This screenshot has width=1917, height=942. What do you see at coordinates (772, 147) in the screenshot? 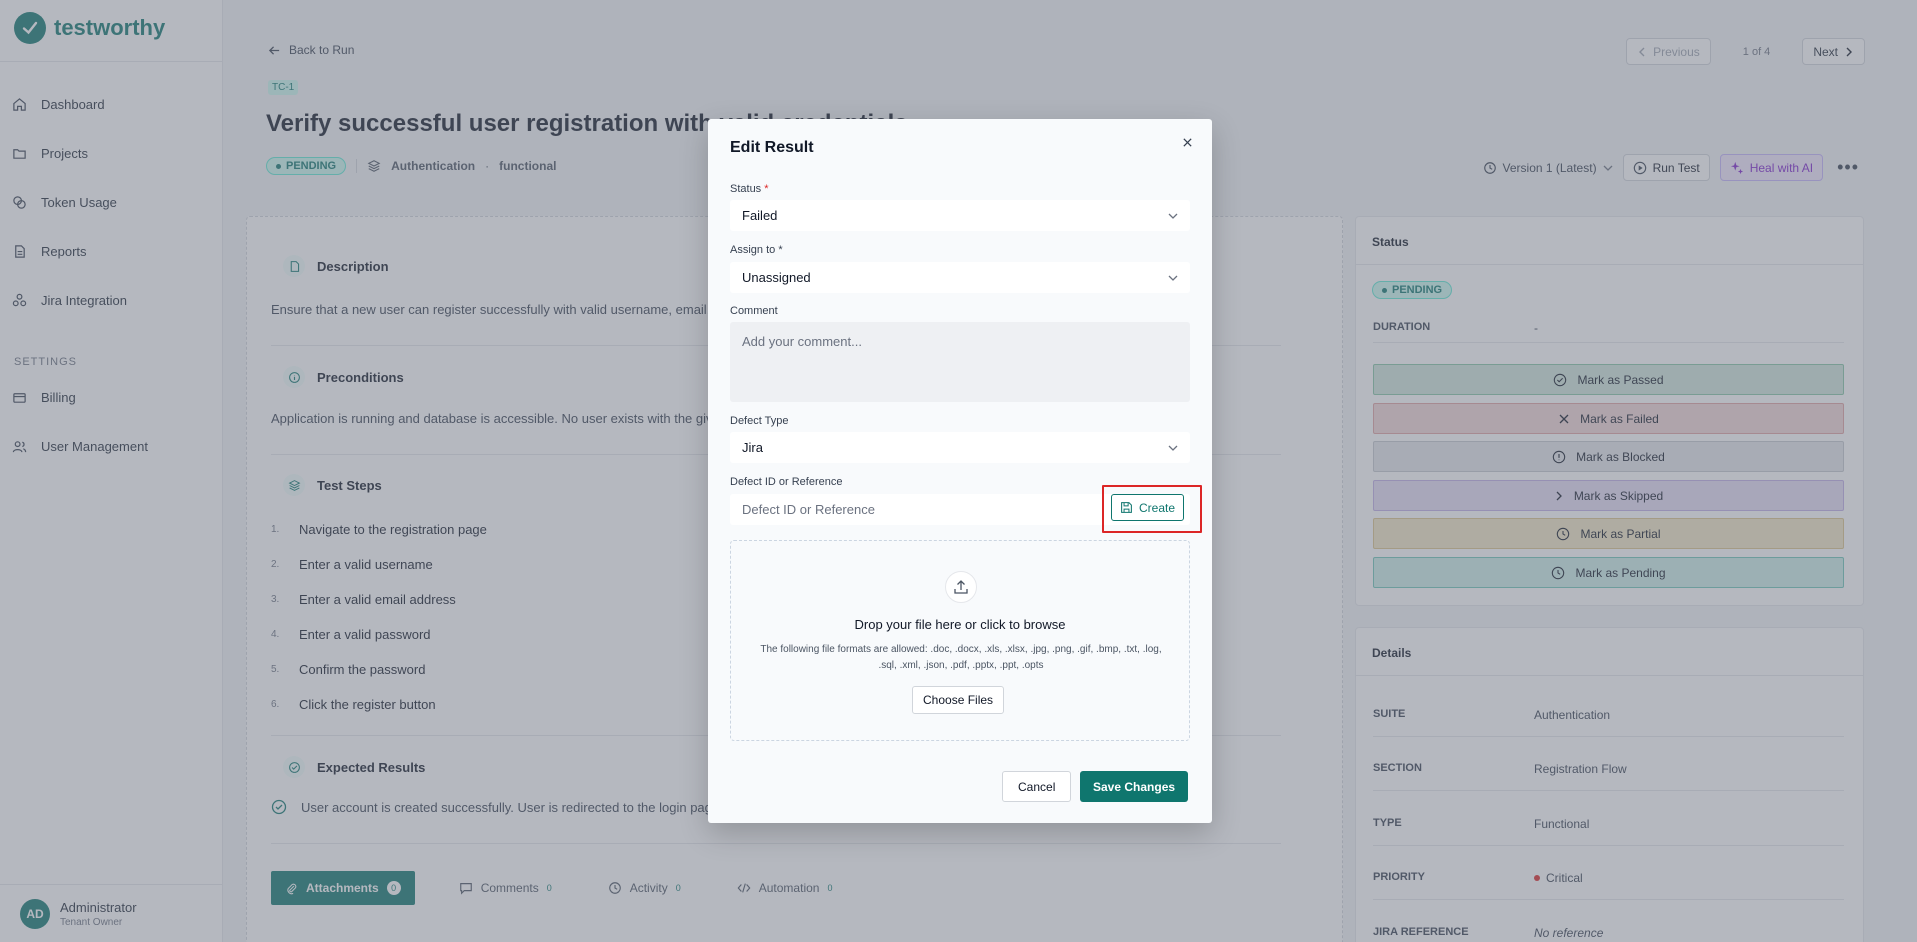
I see `modal-title: Edit Result` at bounding box center [772, 147].